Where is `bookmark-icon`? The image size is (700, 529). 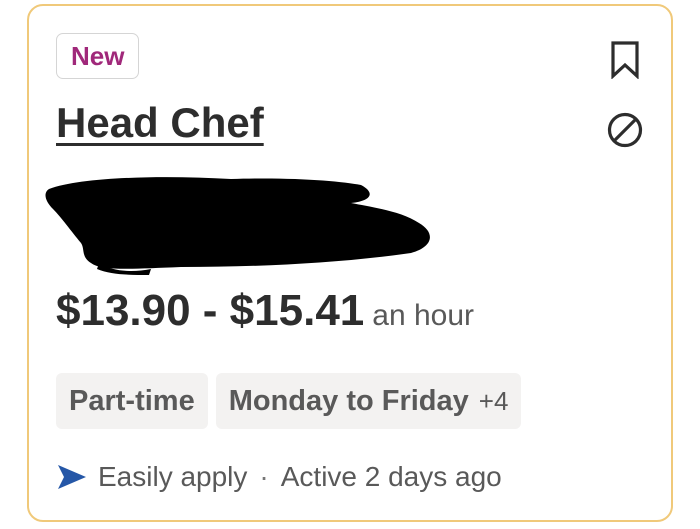
bookmark-icon is located at coordinates (625, 60).